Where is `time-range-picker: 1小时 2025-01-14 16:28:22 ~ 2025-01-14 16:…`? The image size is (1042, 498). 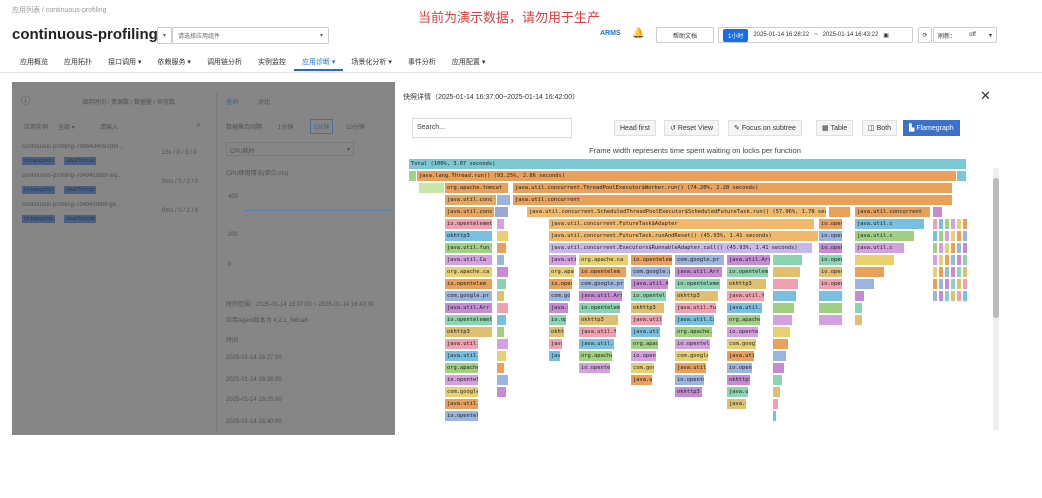
time-range-picker: 1小时 2025-01-14 16:28:22 ~ 2025-01-14 16:… is located at coordinates (815, 35).